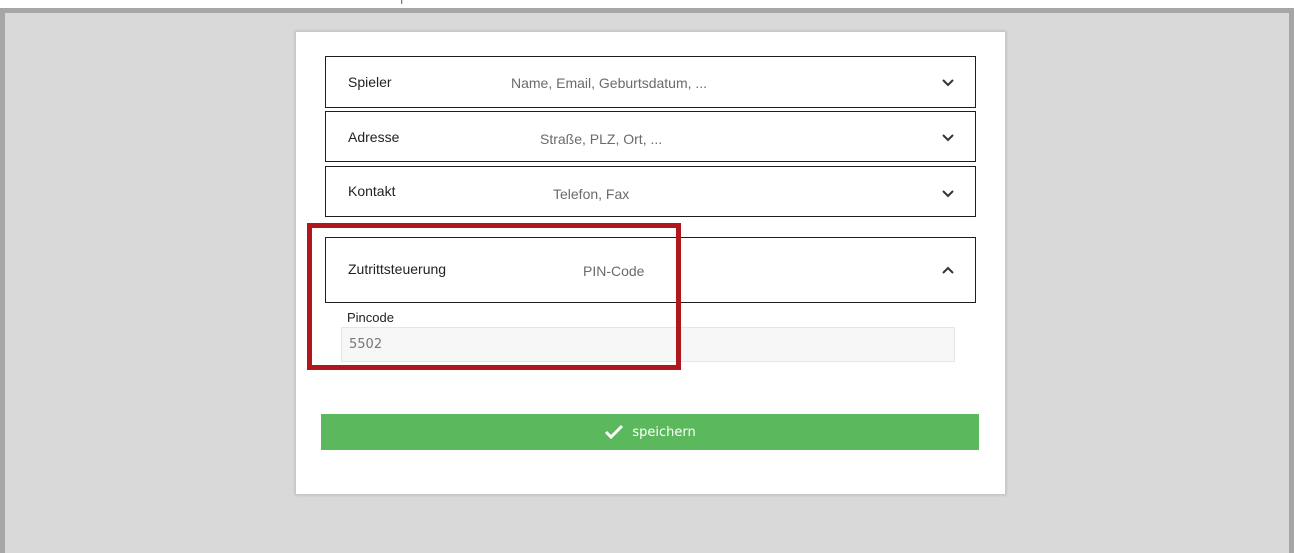  What do you see at coordinates (591, 194) in the screenshot?
I see `section-subtitle: Telefon, Fax` at bounding box center [591, 194].